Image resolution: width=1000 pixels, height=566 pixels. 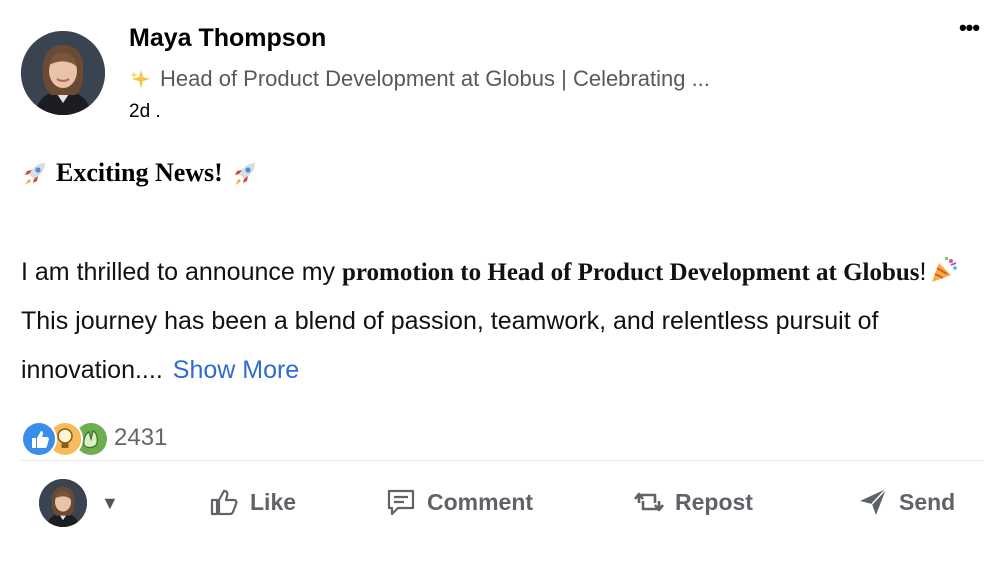 I want to click on comment-button: Comment, so click(x=459, y=502).